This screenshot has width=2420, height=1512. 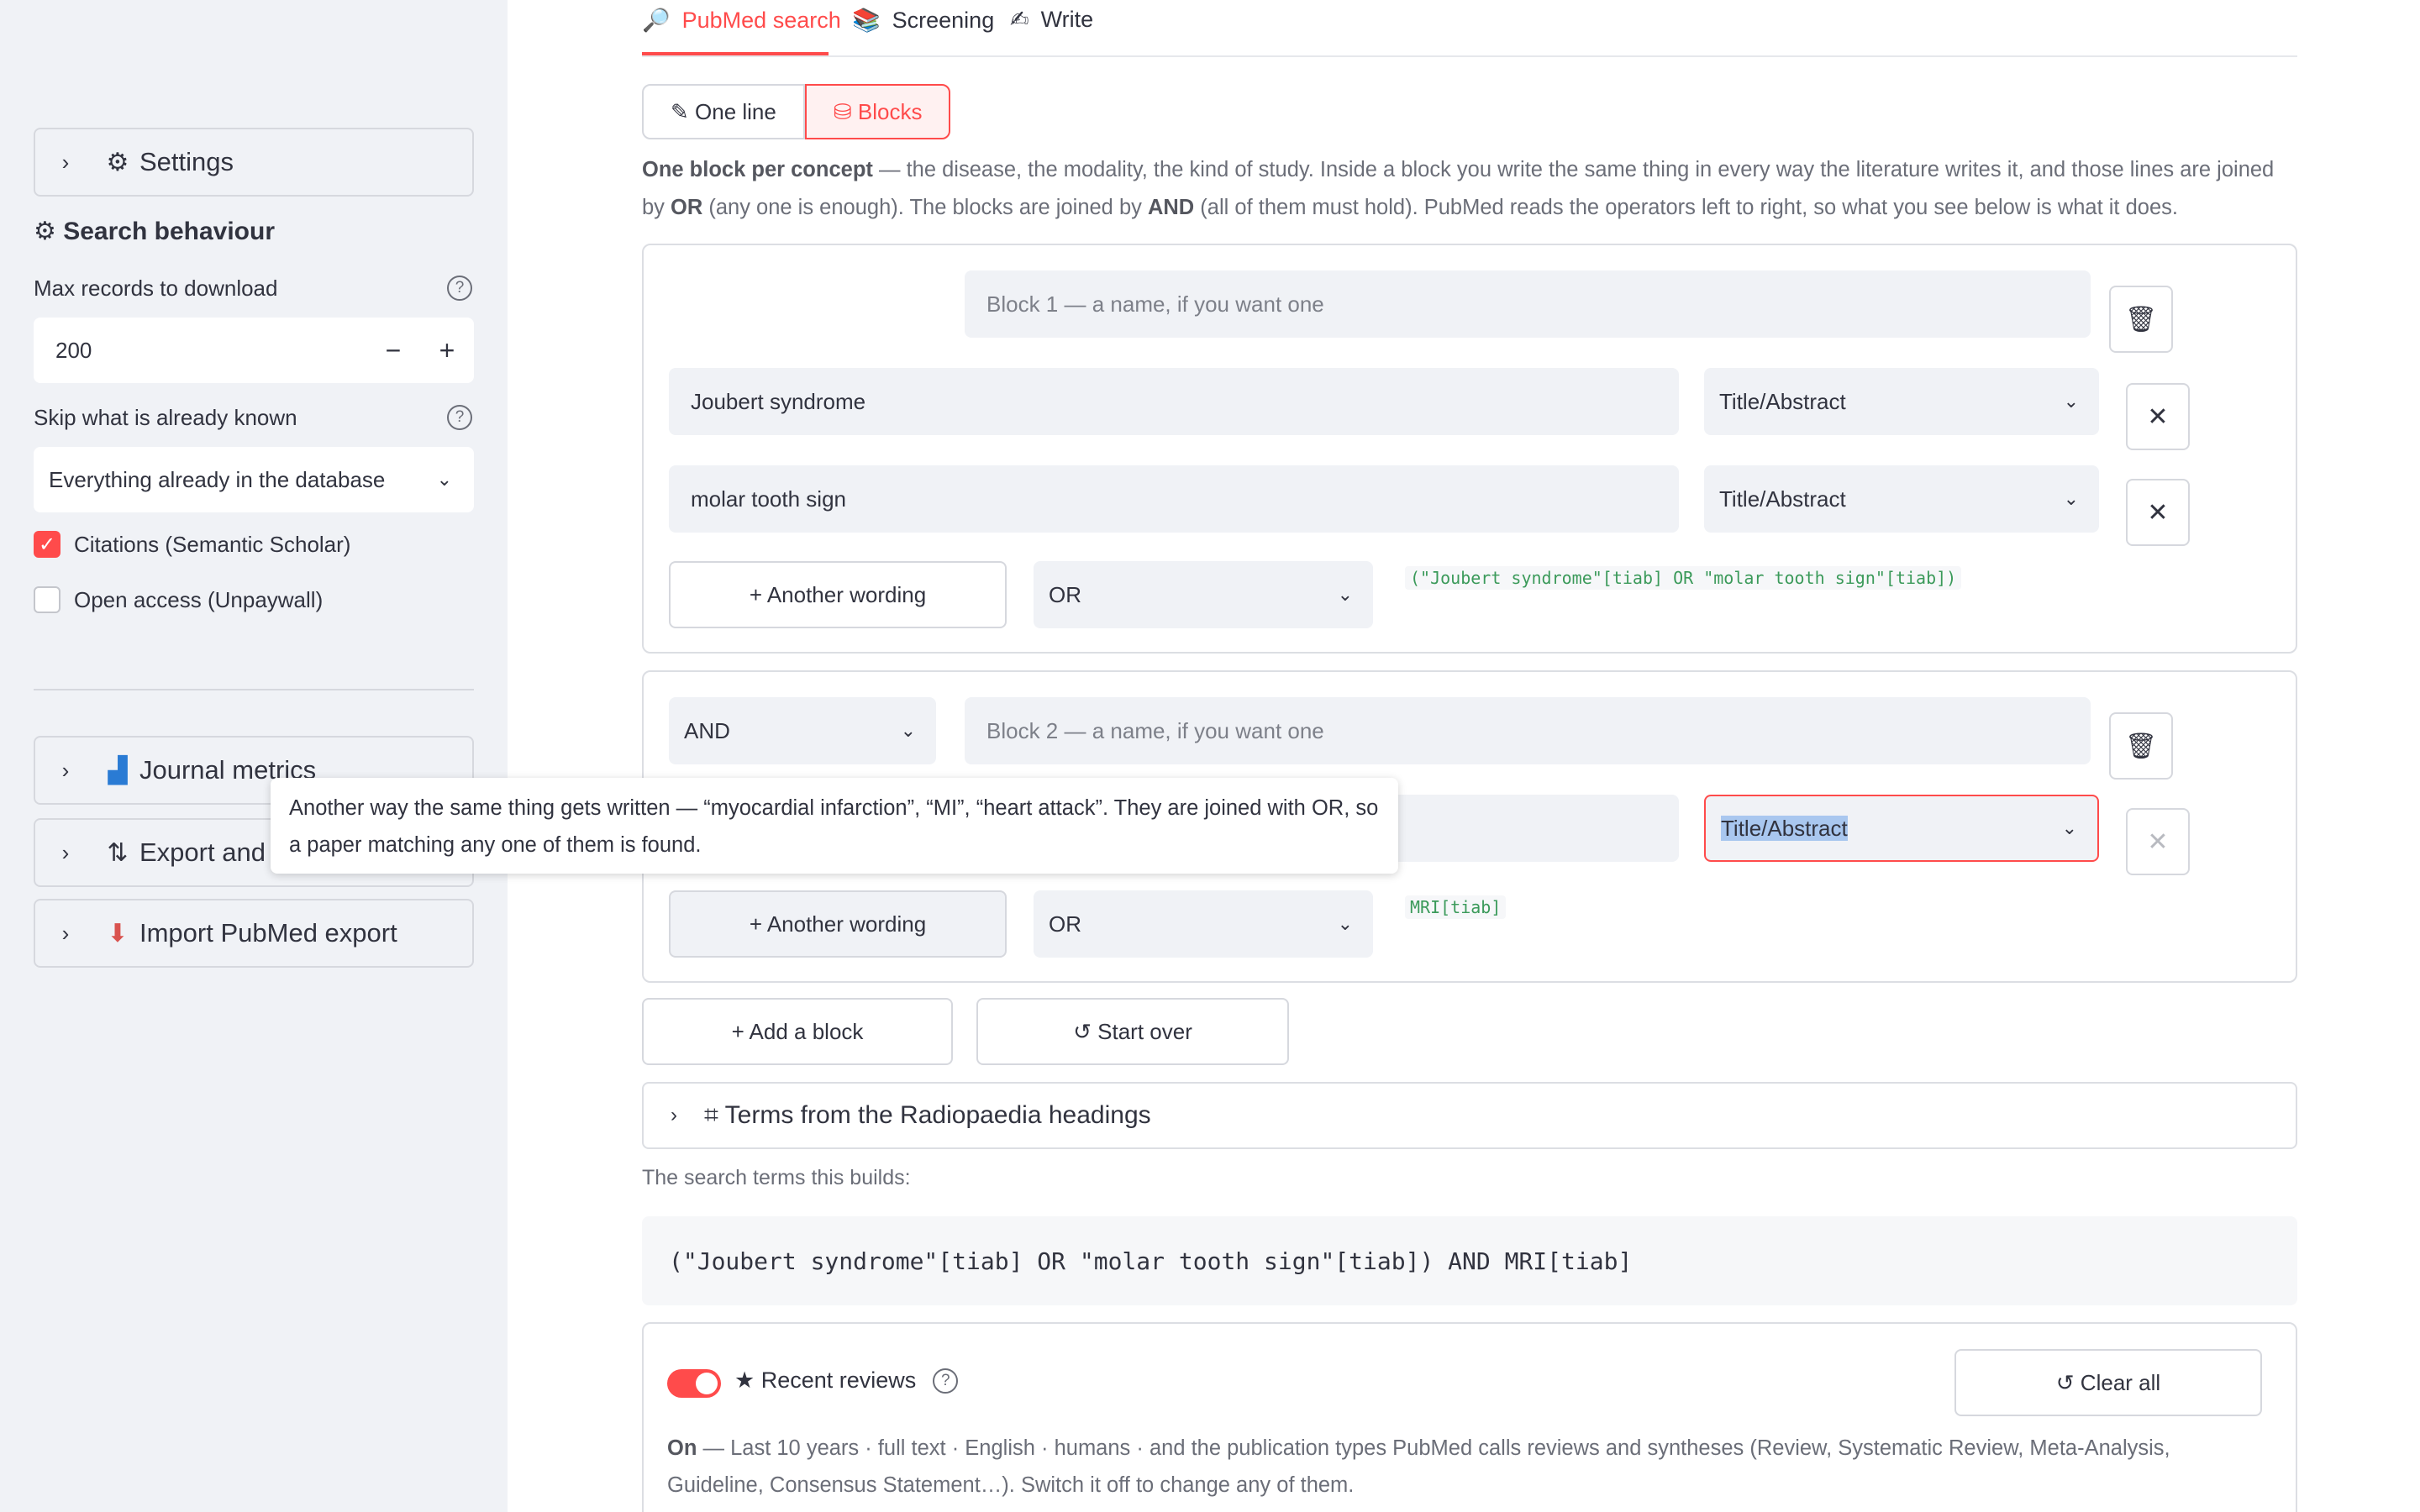 I want to click on start-over-button: ↺ Start over, so click(x=1133, y=1031).